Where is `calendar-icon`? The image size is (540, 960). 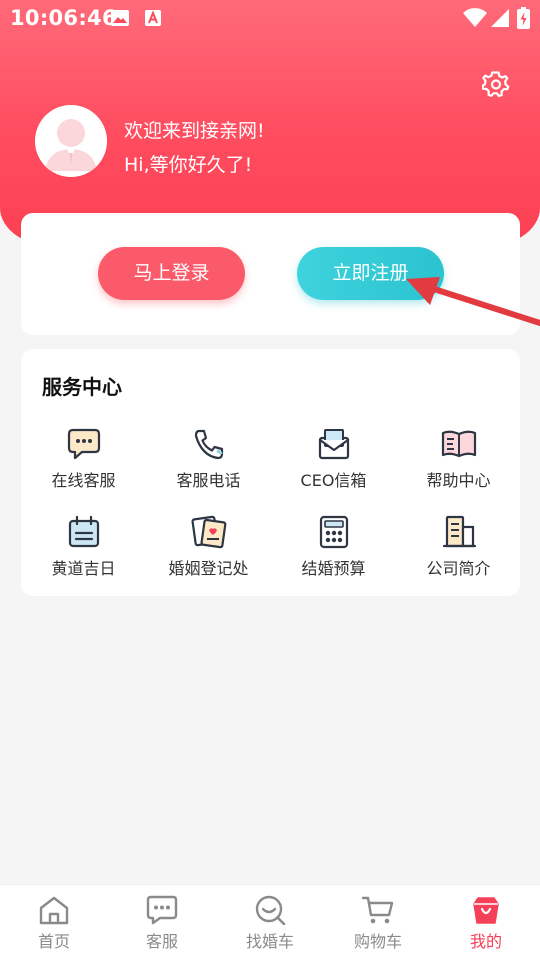 calendar-icon is located at coordinates (83, 531).